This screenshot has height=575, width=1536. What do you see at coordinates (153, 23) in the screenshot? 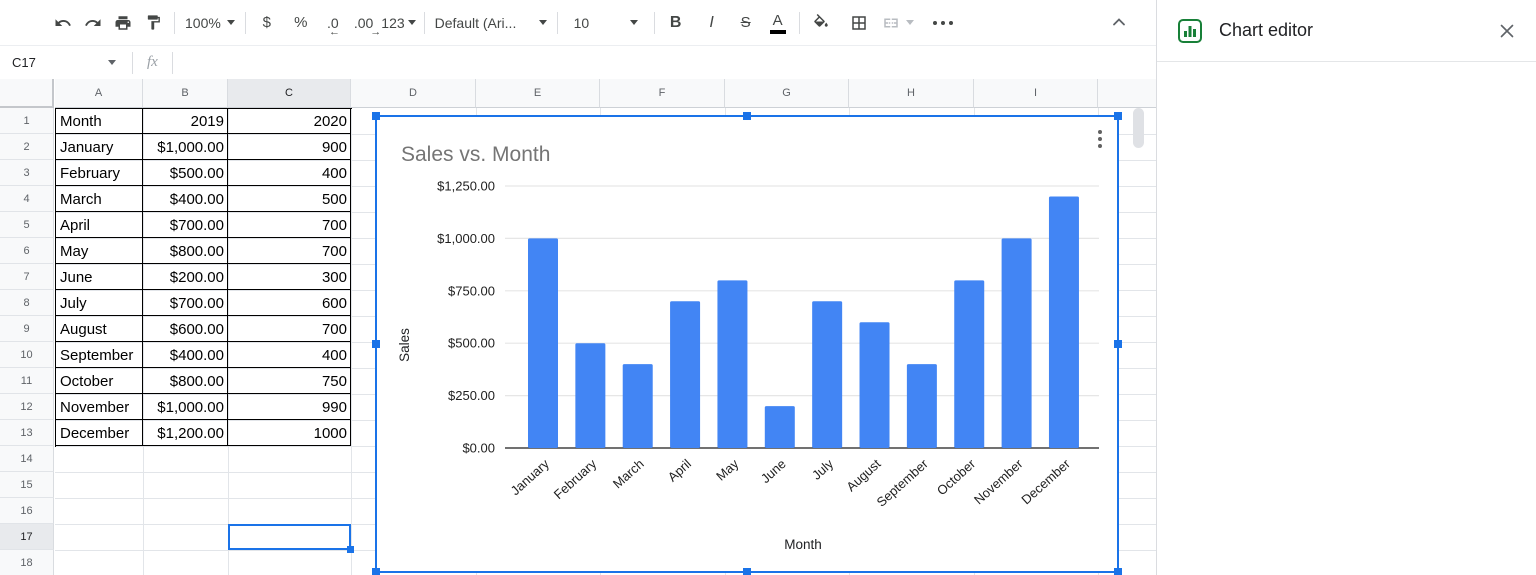
I see `paint-format-icon` at bounding box center [153, 23].